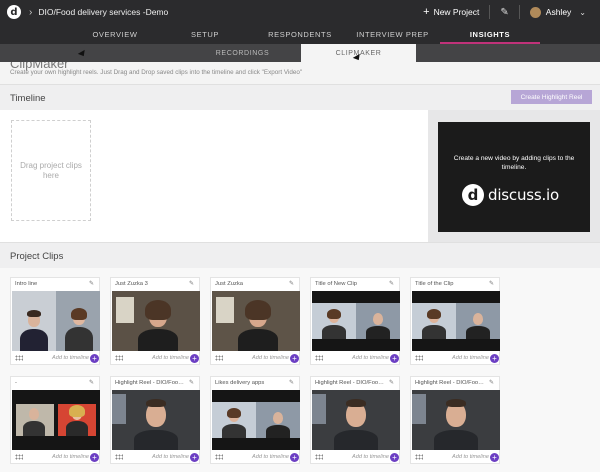 This screenshot has width=600, height=472. What do you see at coordinates (37, 256) in the screenshot?
I see `project-clips-title: Project Clips` at bounding box center [37, 256].